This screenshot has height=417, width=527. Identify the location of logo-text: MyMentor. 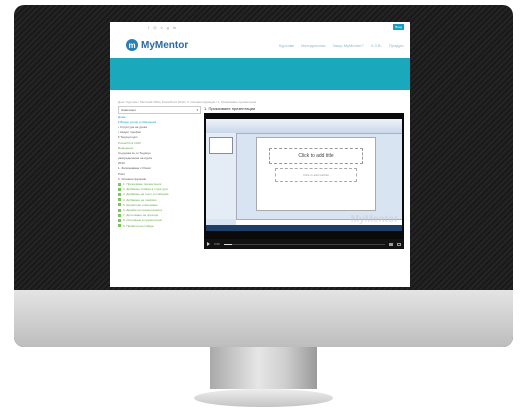
(165, 45).